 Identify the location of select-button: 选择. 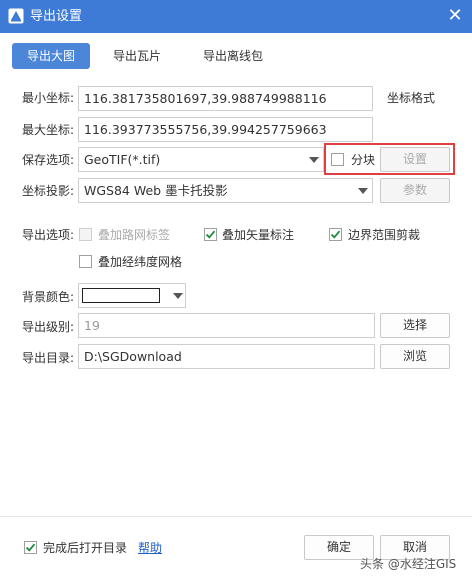
(415, 325).